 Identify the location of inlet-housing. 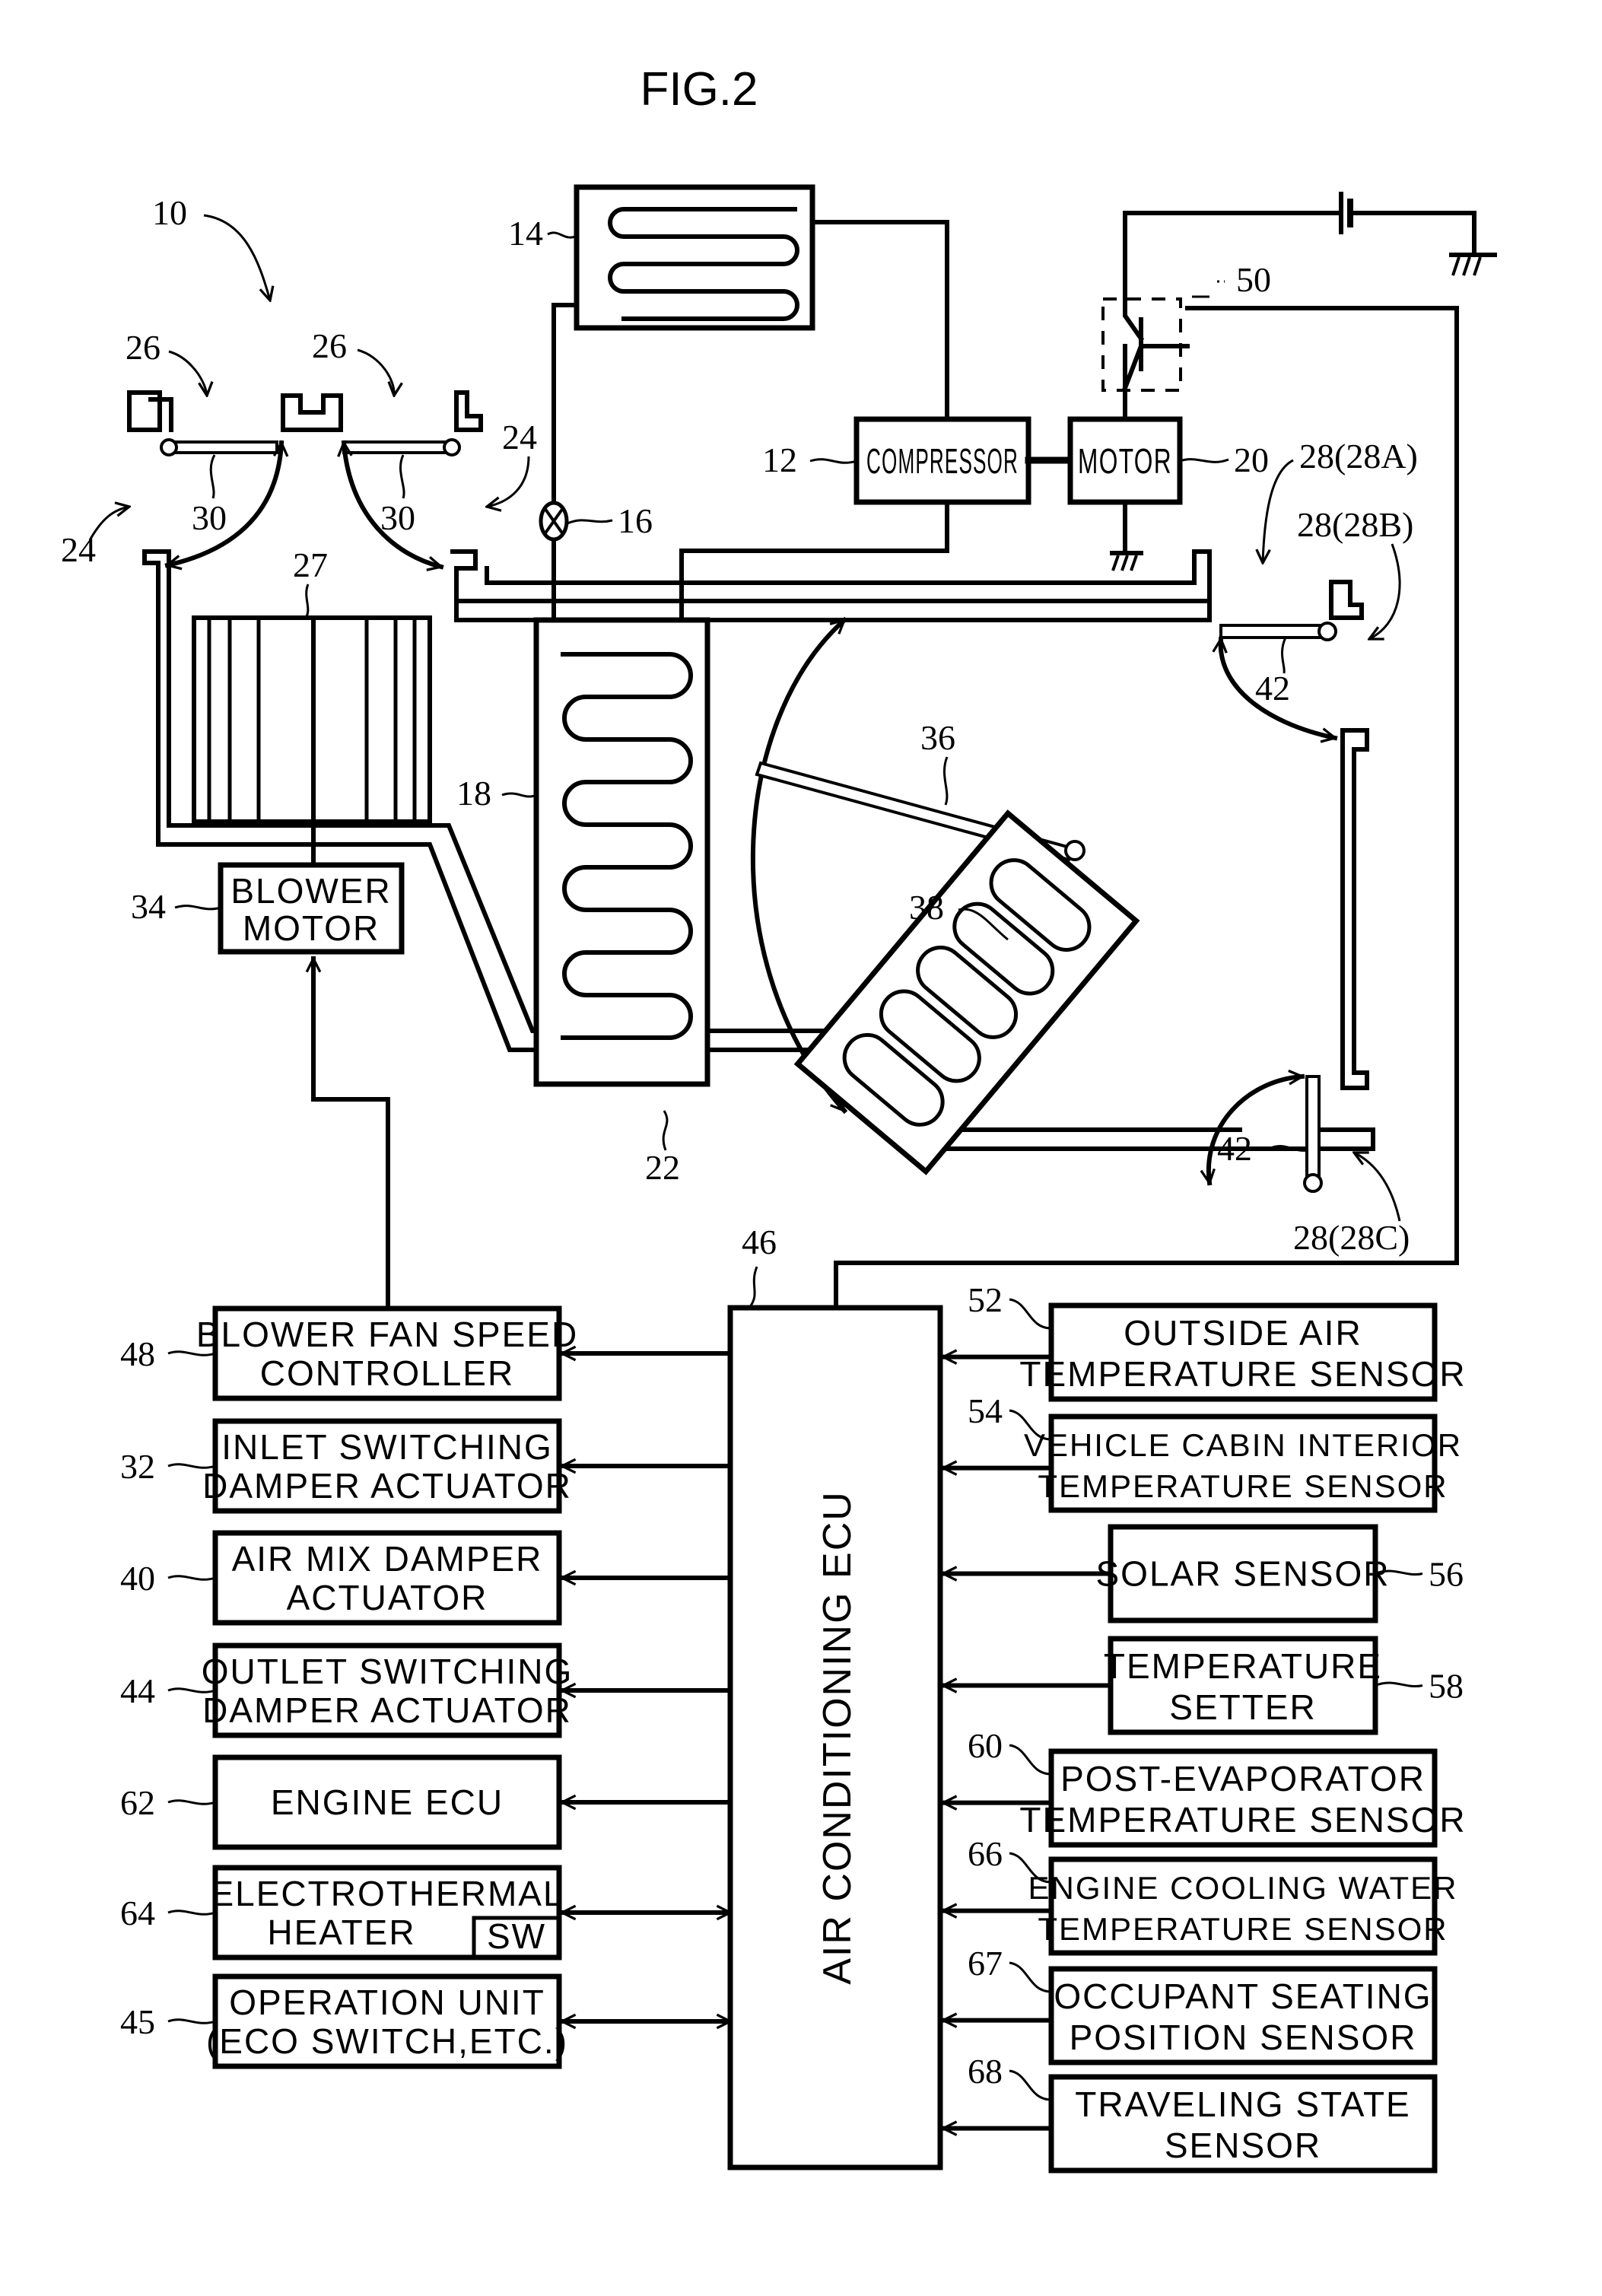
(305, 411).